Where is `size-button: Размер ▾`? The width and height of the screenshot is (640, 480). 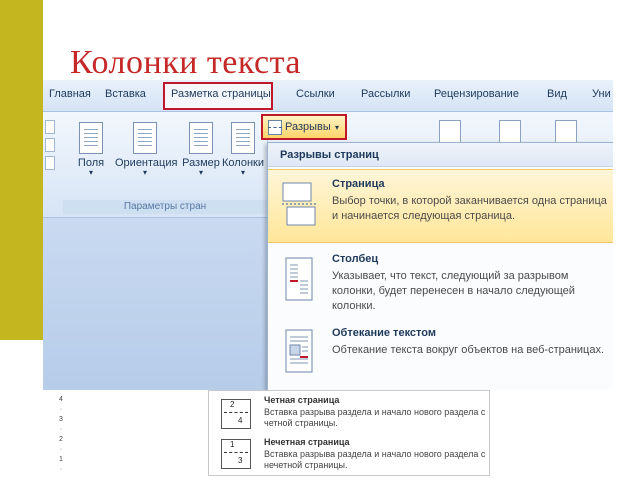
size-button: Размер ▾ is located at coordinates (201, 157).